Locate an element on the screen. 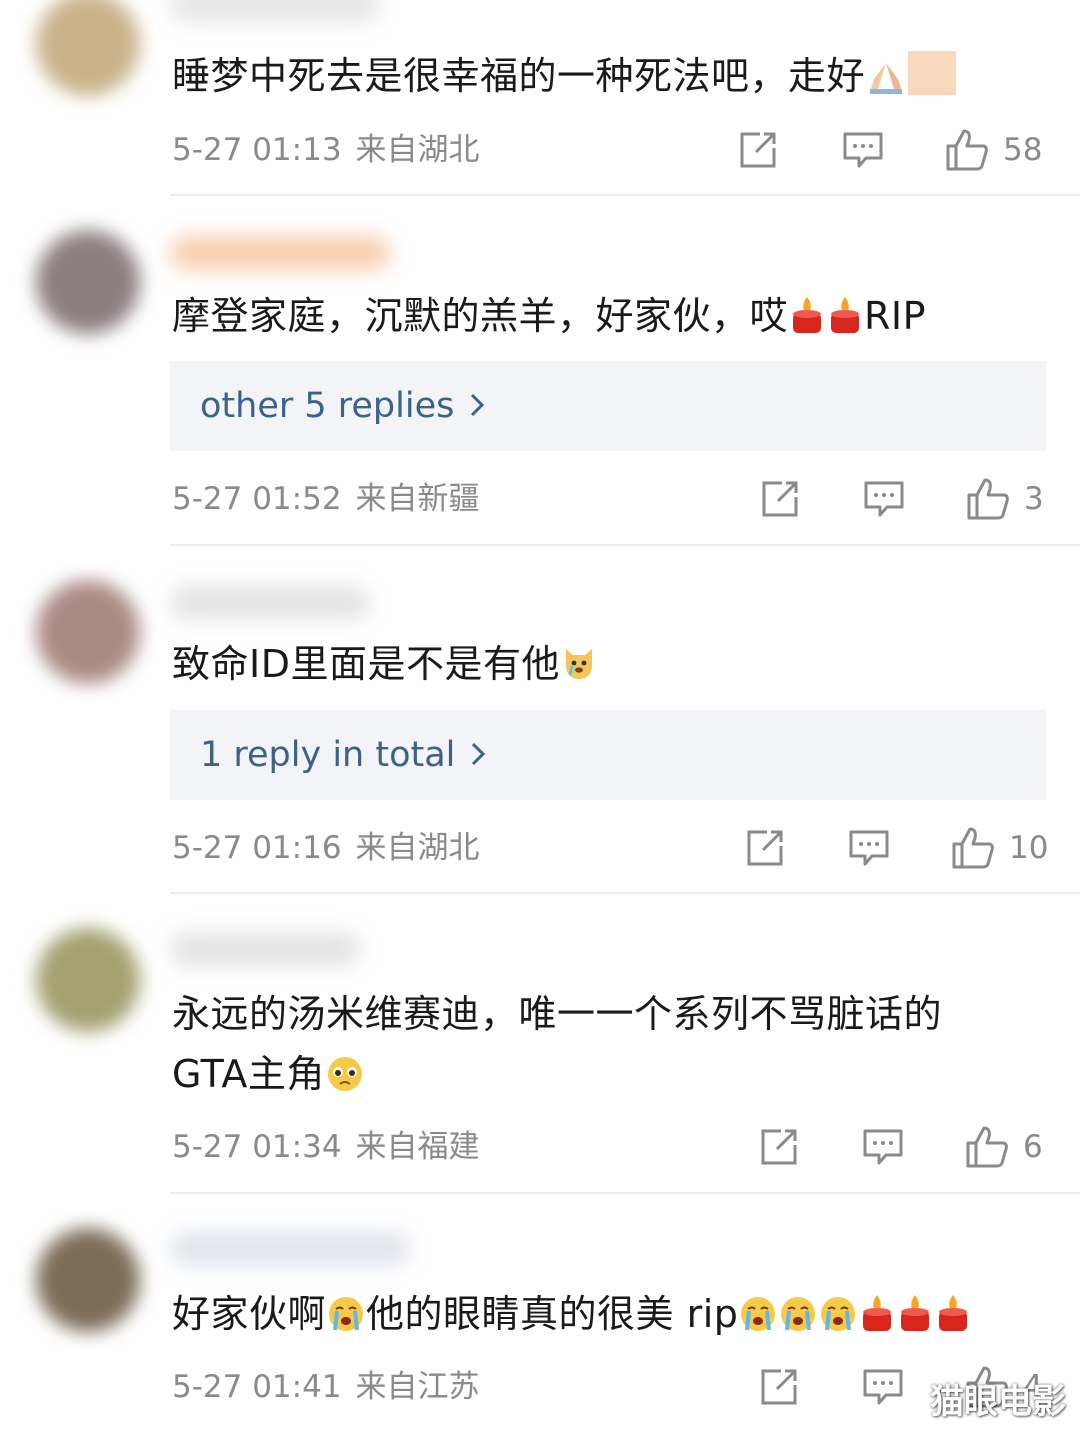 The height and width of the screenshot is (1440, 1080). comment-item: 睡梦中死去是很幸福的一种死法吧，走好 5-27 01:13 来自湖北 58 is located at coordinates (540, 98).